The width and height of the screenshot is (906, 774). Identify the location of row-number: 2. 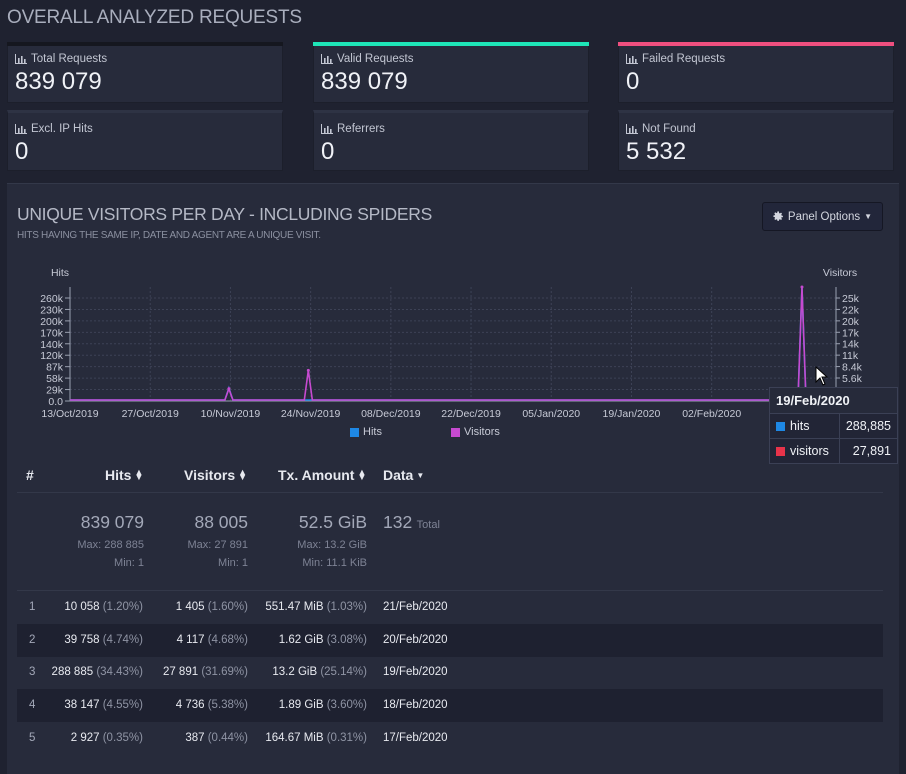
(32, 640).